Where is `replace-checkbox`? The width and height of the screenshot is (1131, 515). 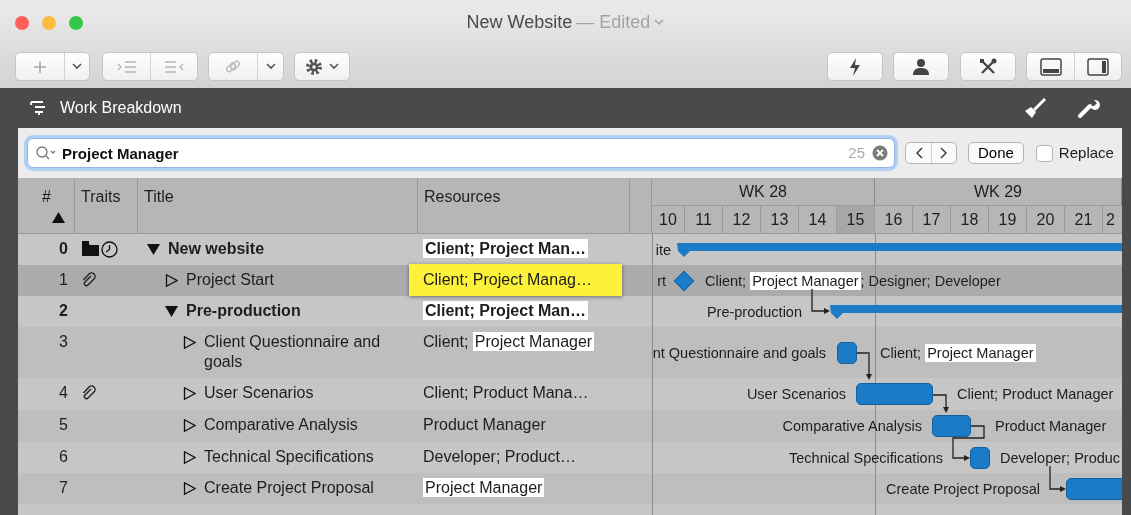
replace-checkbox is located at coordinates (1044, 153).